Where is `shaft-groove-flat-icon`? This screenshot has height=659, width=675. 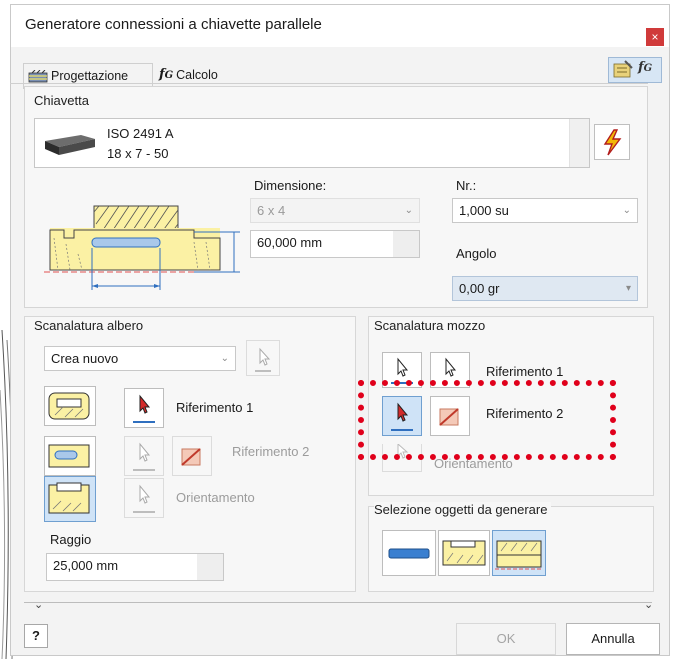 shaft-groove-flat-icon is located at coordinates (69, 456).